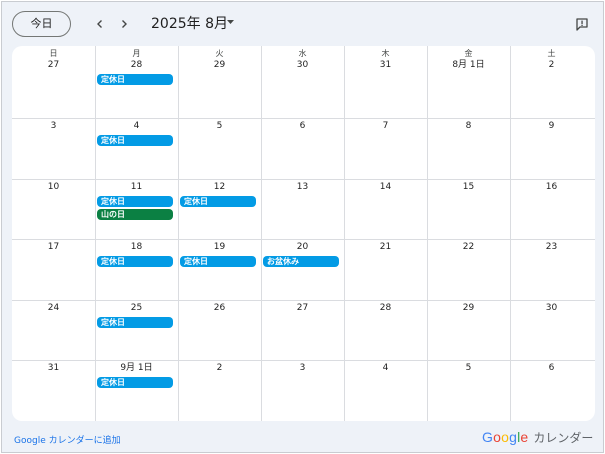 This screenshot has width=605, height=454. What do you see at coordinates (551, 209) in the screenshot?
I see `day-cell: 16` at bounding box center [551, 209].